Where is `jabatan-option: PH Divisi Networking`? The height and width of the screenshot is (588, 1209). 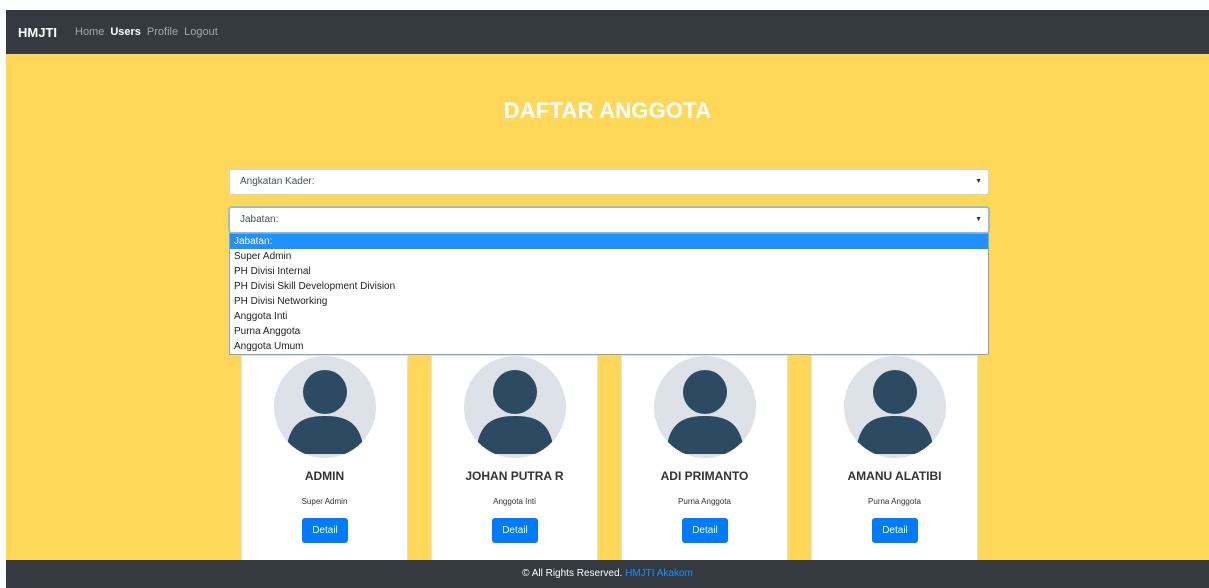
jabatan-option: PH Divisi Networking is located at coordinates (609, 301).